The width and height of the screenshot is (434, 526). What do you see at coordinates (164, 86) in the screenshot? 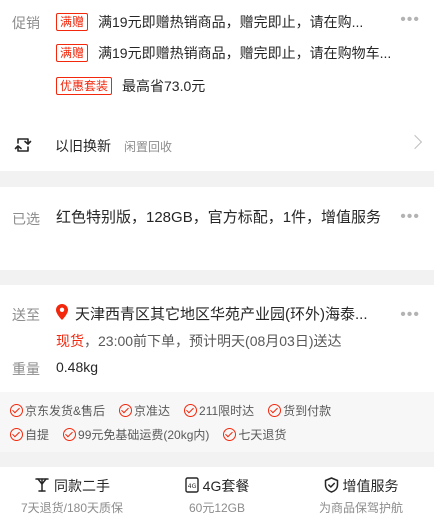
I see `promo-text: 最高省73.0元` at bounding box center [164, 86].